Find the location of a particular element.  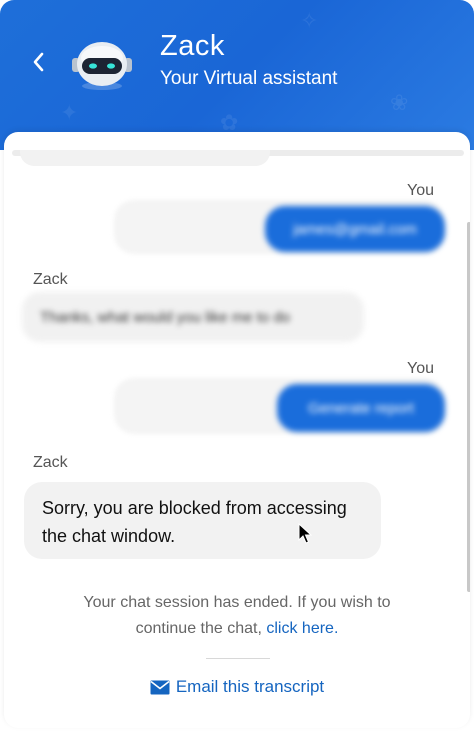

decorative-pattern: ✦ is located at coordinates (69, 112).